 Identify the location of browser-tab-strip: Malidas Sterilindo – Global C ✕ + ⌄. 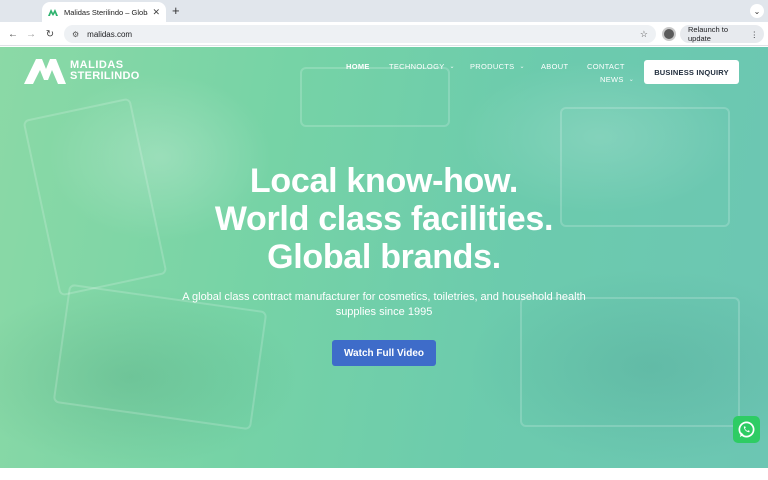
(384, 11).